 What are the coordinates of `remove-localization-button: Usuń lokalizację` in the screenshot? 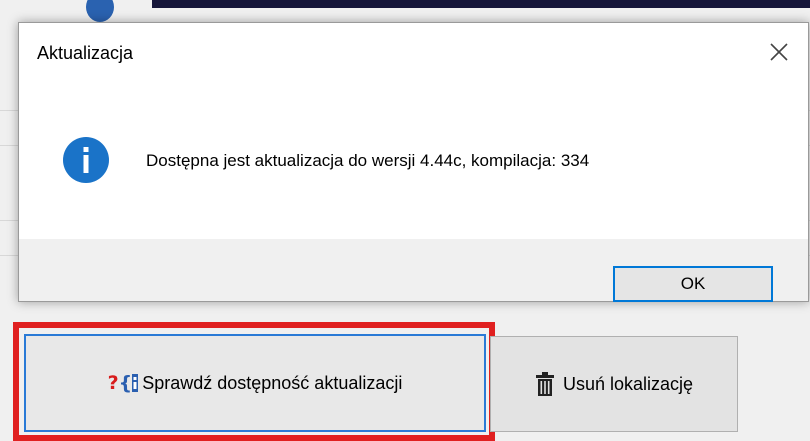 It's located at (614, 384).